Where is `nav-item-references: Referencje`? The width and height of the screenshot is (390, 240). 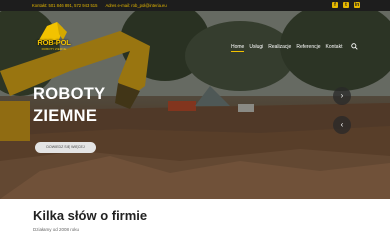
nav-item-references: Referencje is located at coordinates (308, 48).